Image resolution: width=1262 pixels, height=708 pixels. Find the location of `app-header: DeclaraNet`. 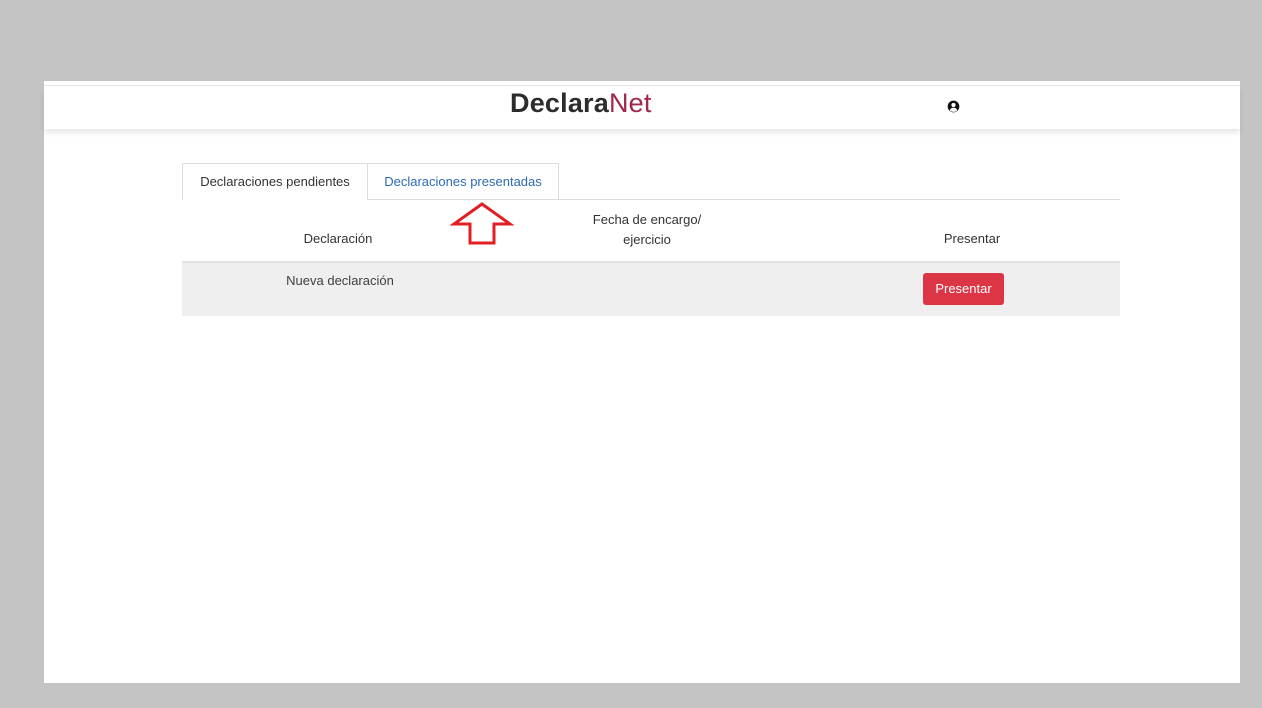

app-header: DeclaraNet is located at coordinates (642, 107).